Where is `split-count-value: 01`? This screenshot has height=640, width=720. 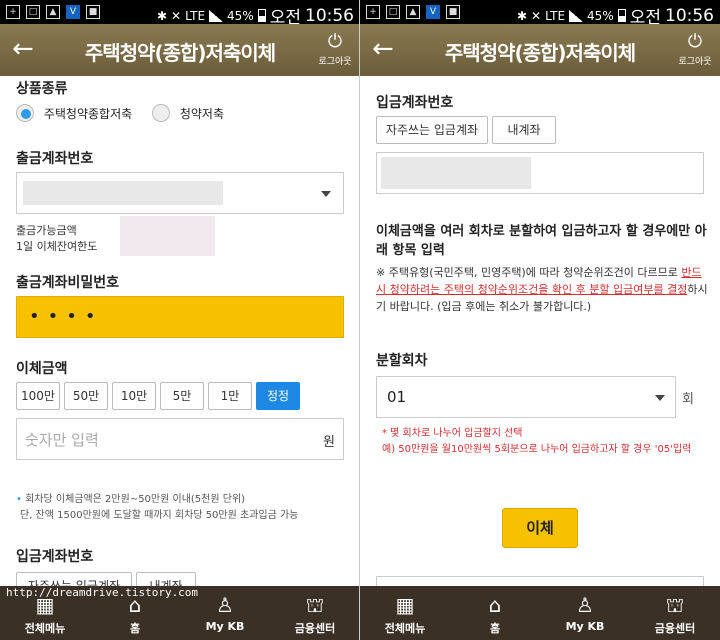 split-count-value: 01 is located at coordinates (397, 397).